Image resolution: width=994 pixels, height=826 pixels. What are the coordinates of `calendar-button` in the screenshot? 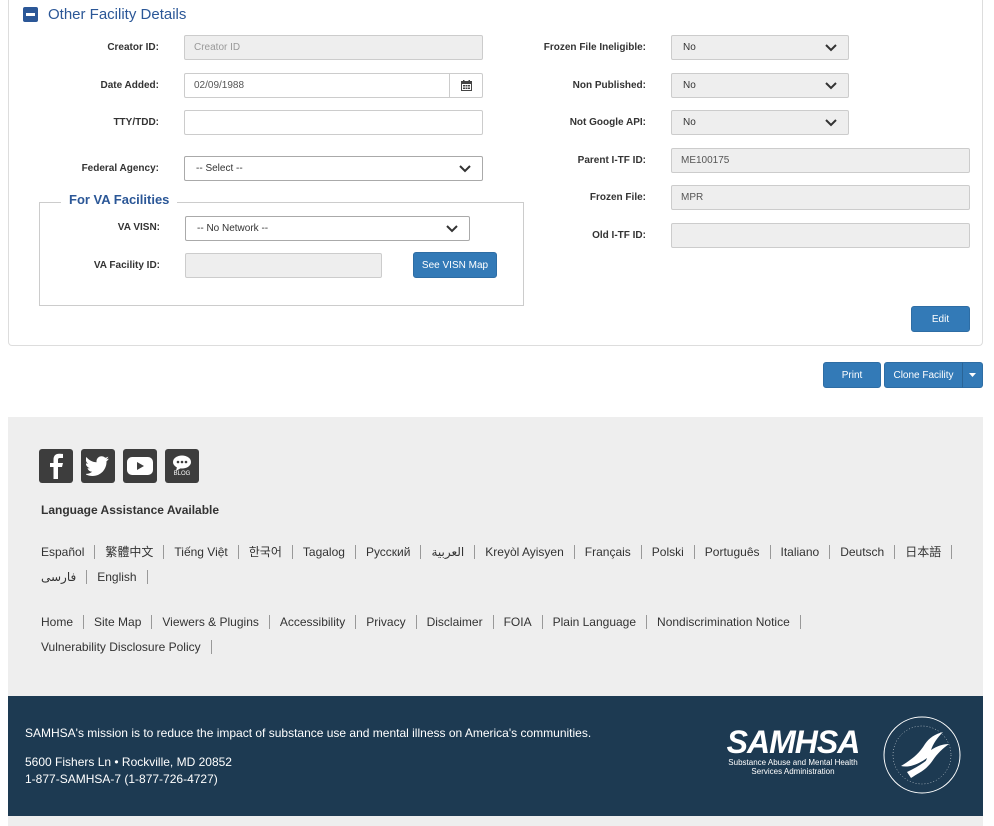 It's located at (465, 85).